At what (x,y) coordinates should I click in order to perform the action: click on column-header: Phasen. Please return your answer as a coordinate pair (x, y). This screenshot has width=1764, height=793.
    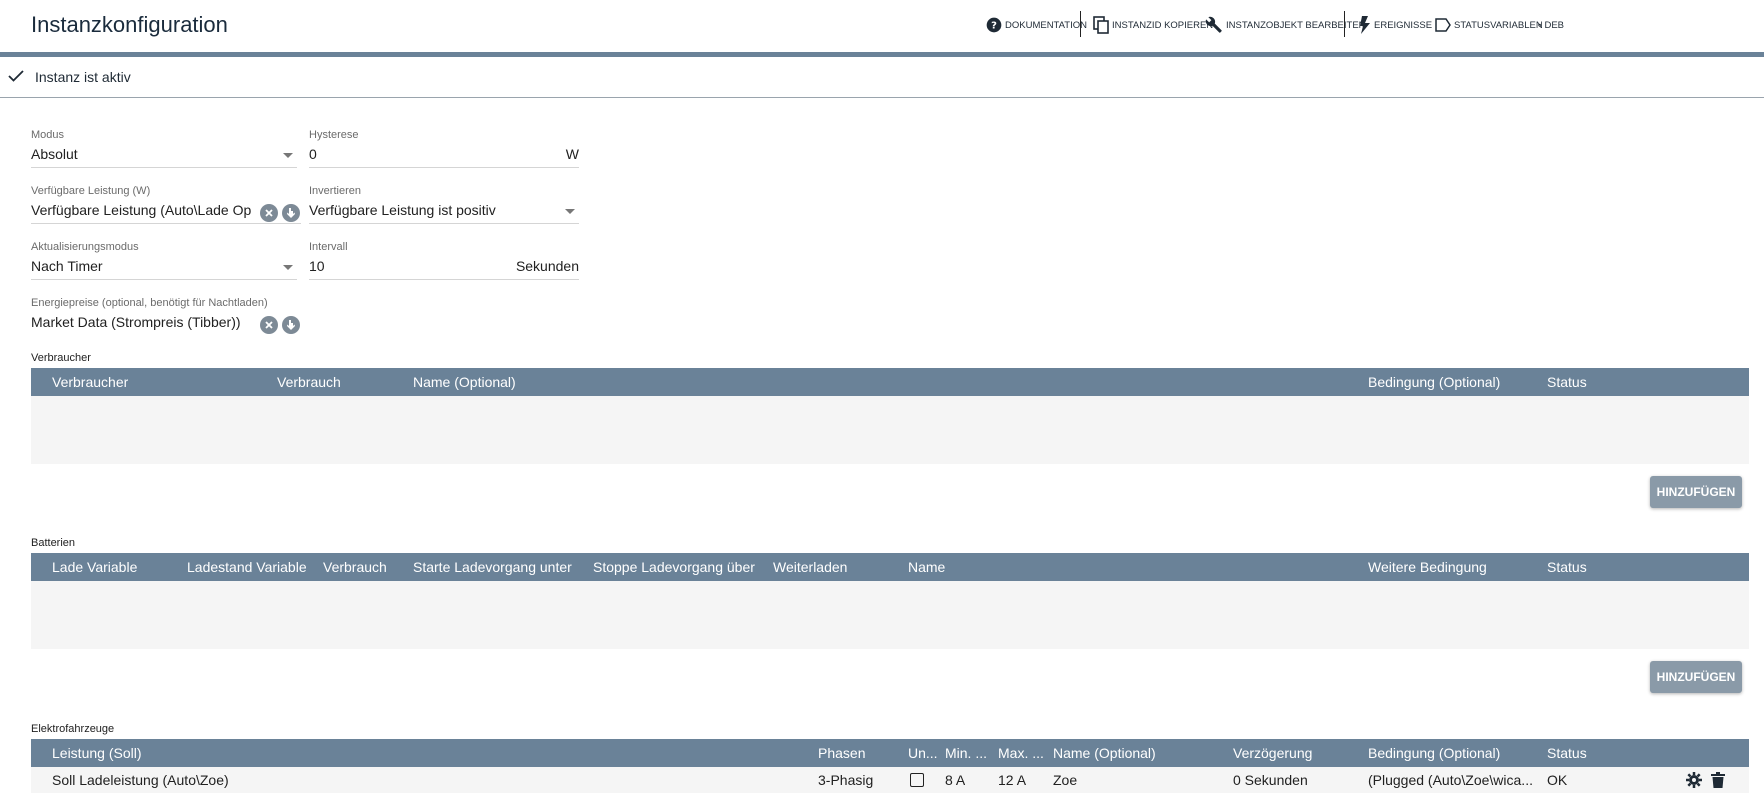
    Looking at the image, I should click on (841, 753).